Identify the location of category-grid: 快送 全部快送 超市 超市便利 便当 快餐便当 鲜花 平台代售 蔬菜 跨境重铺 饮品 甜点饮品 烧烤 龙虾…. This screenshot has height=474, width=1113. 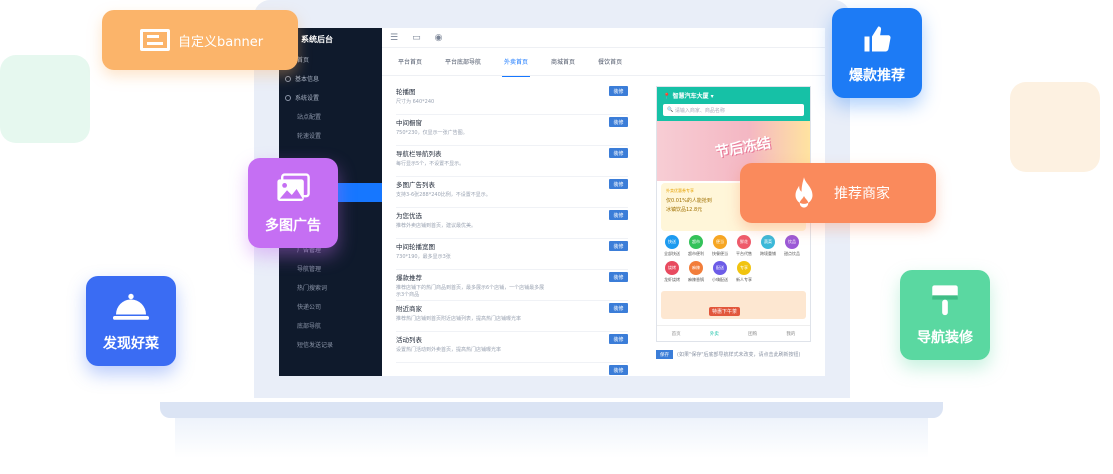
(733, 261).